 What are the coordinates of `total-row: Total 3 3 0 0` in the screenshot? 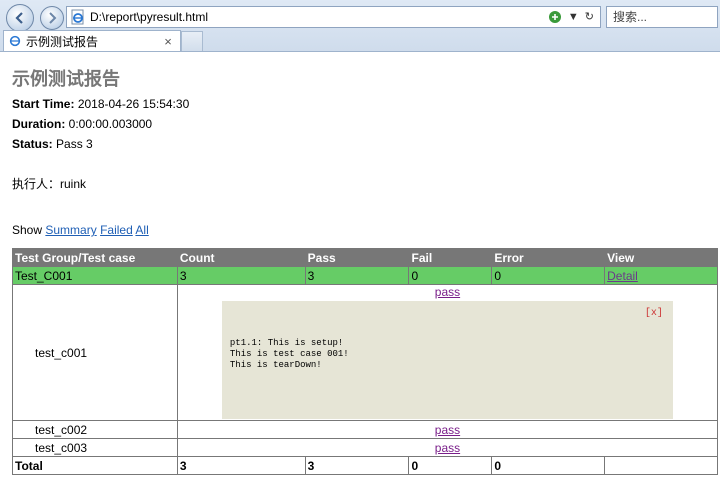 It's located at (365, 465).